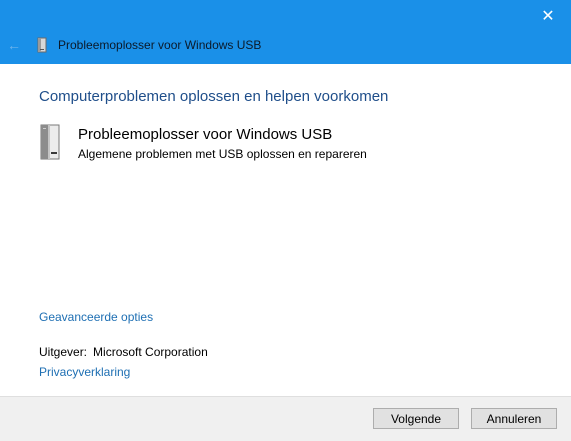  I want to click on close-button: ✕, so click(548, 16).